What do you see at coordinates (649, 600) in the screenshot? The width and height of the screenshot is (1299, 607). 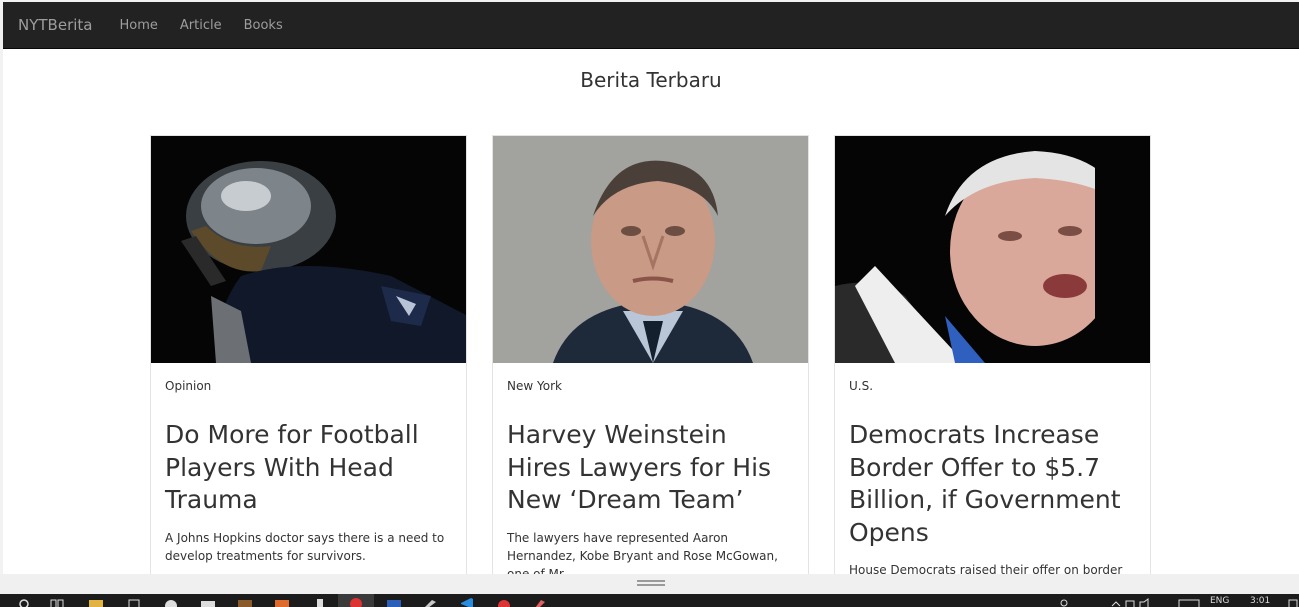 I see `os-taskbar: ENG 3:01` at bounding box center [649, 600].